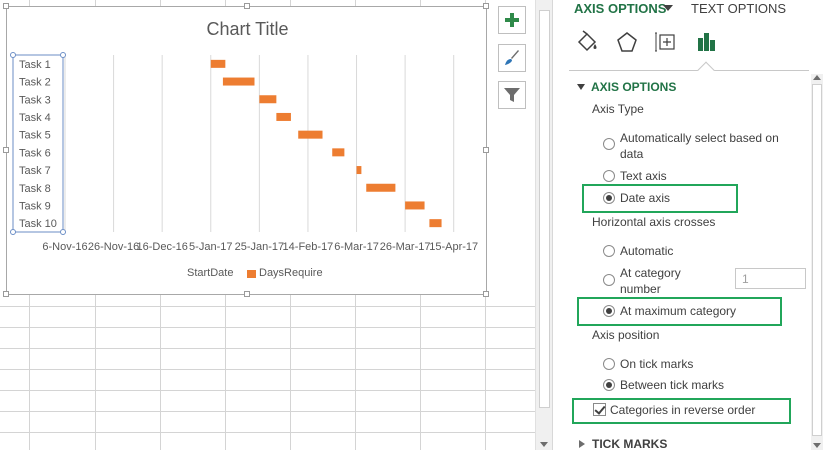  Describe the element at coordinates (486, 294) in the screenshot. I see `resize-handle-br` at that location.